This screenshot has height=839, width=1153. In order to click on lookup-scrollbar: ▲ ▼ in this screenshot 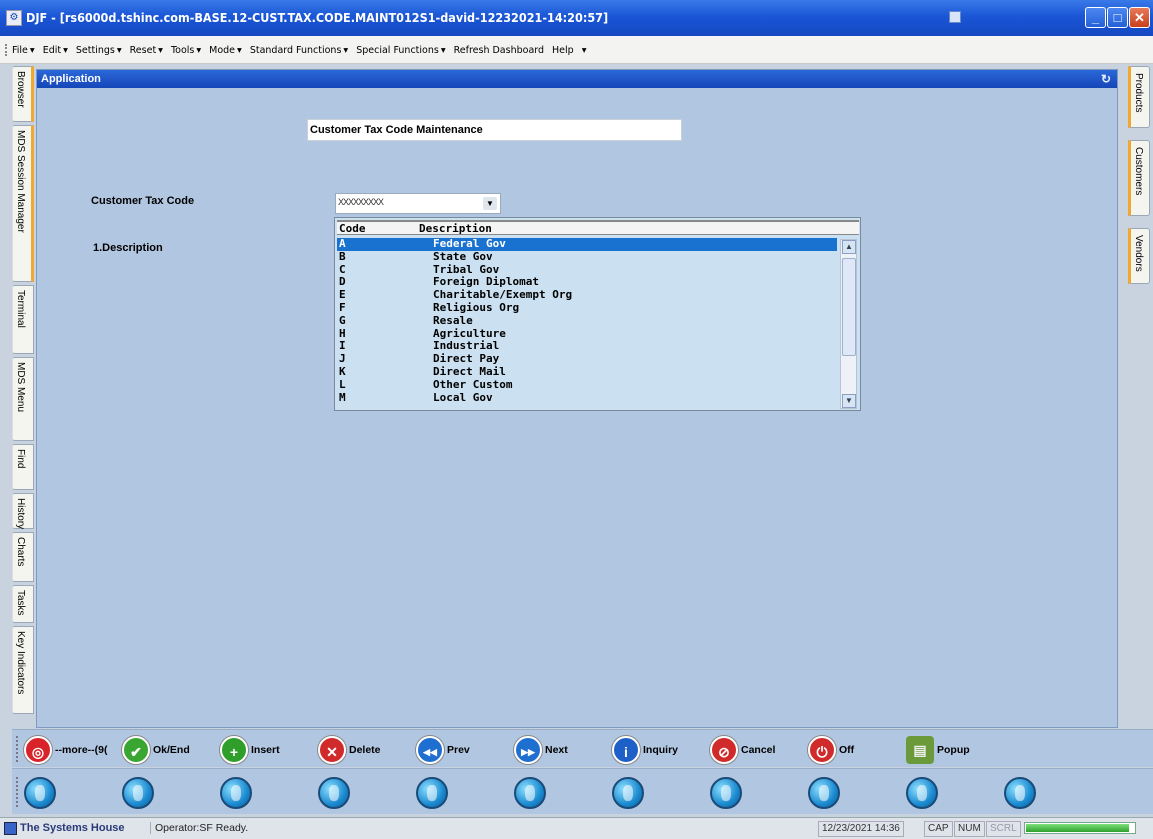, I will do `click(848, 324)`.